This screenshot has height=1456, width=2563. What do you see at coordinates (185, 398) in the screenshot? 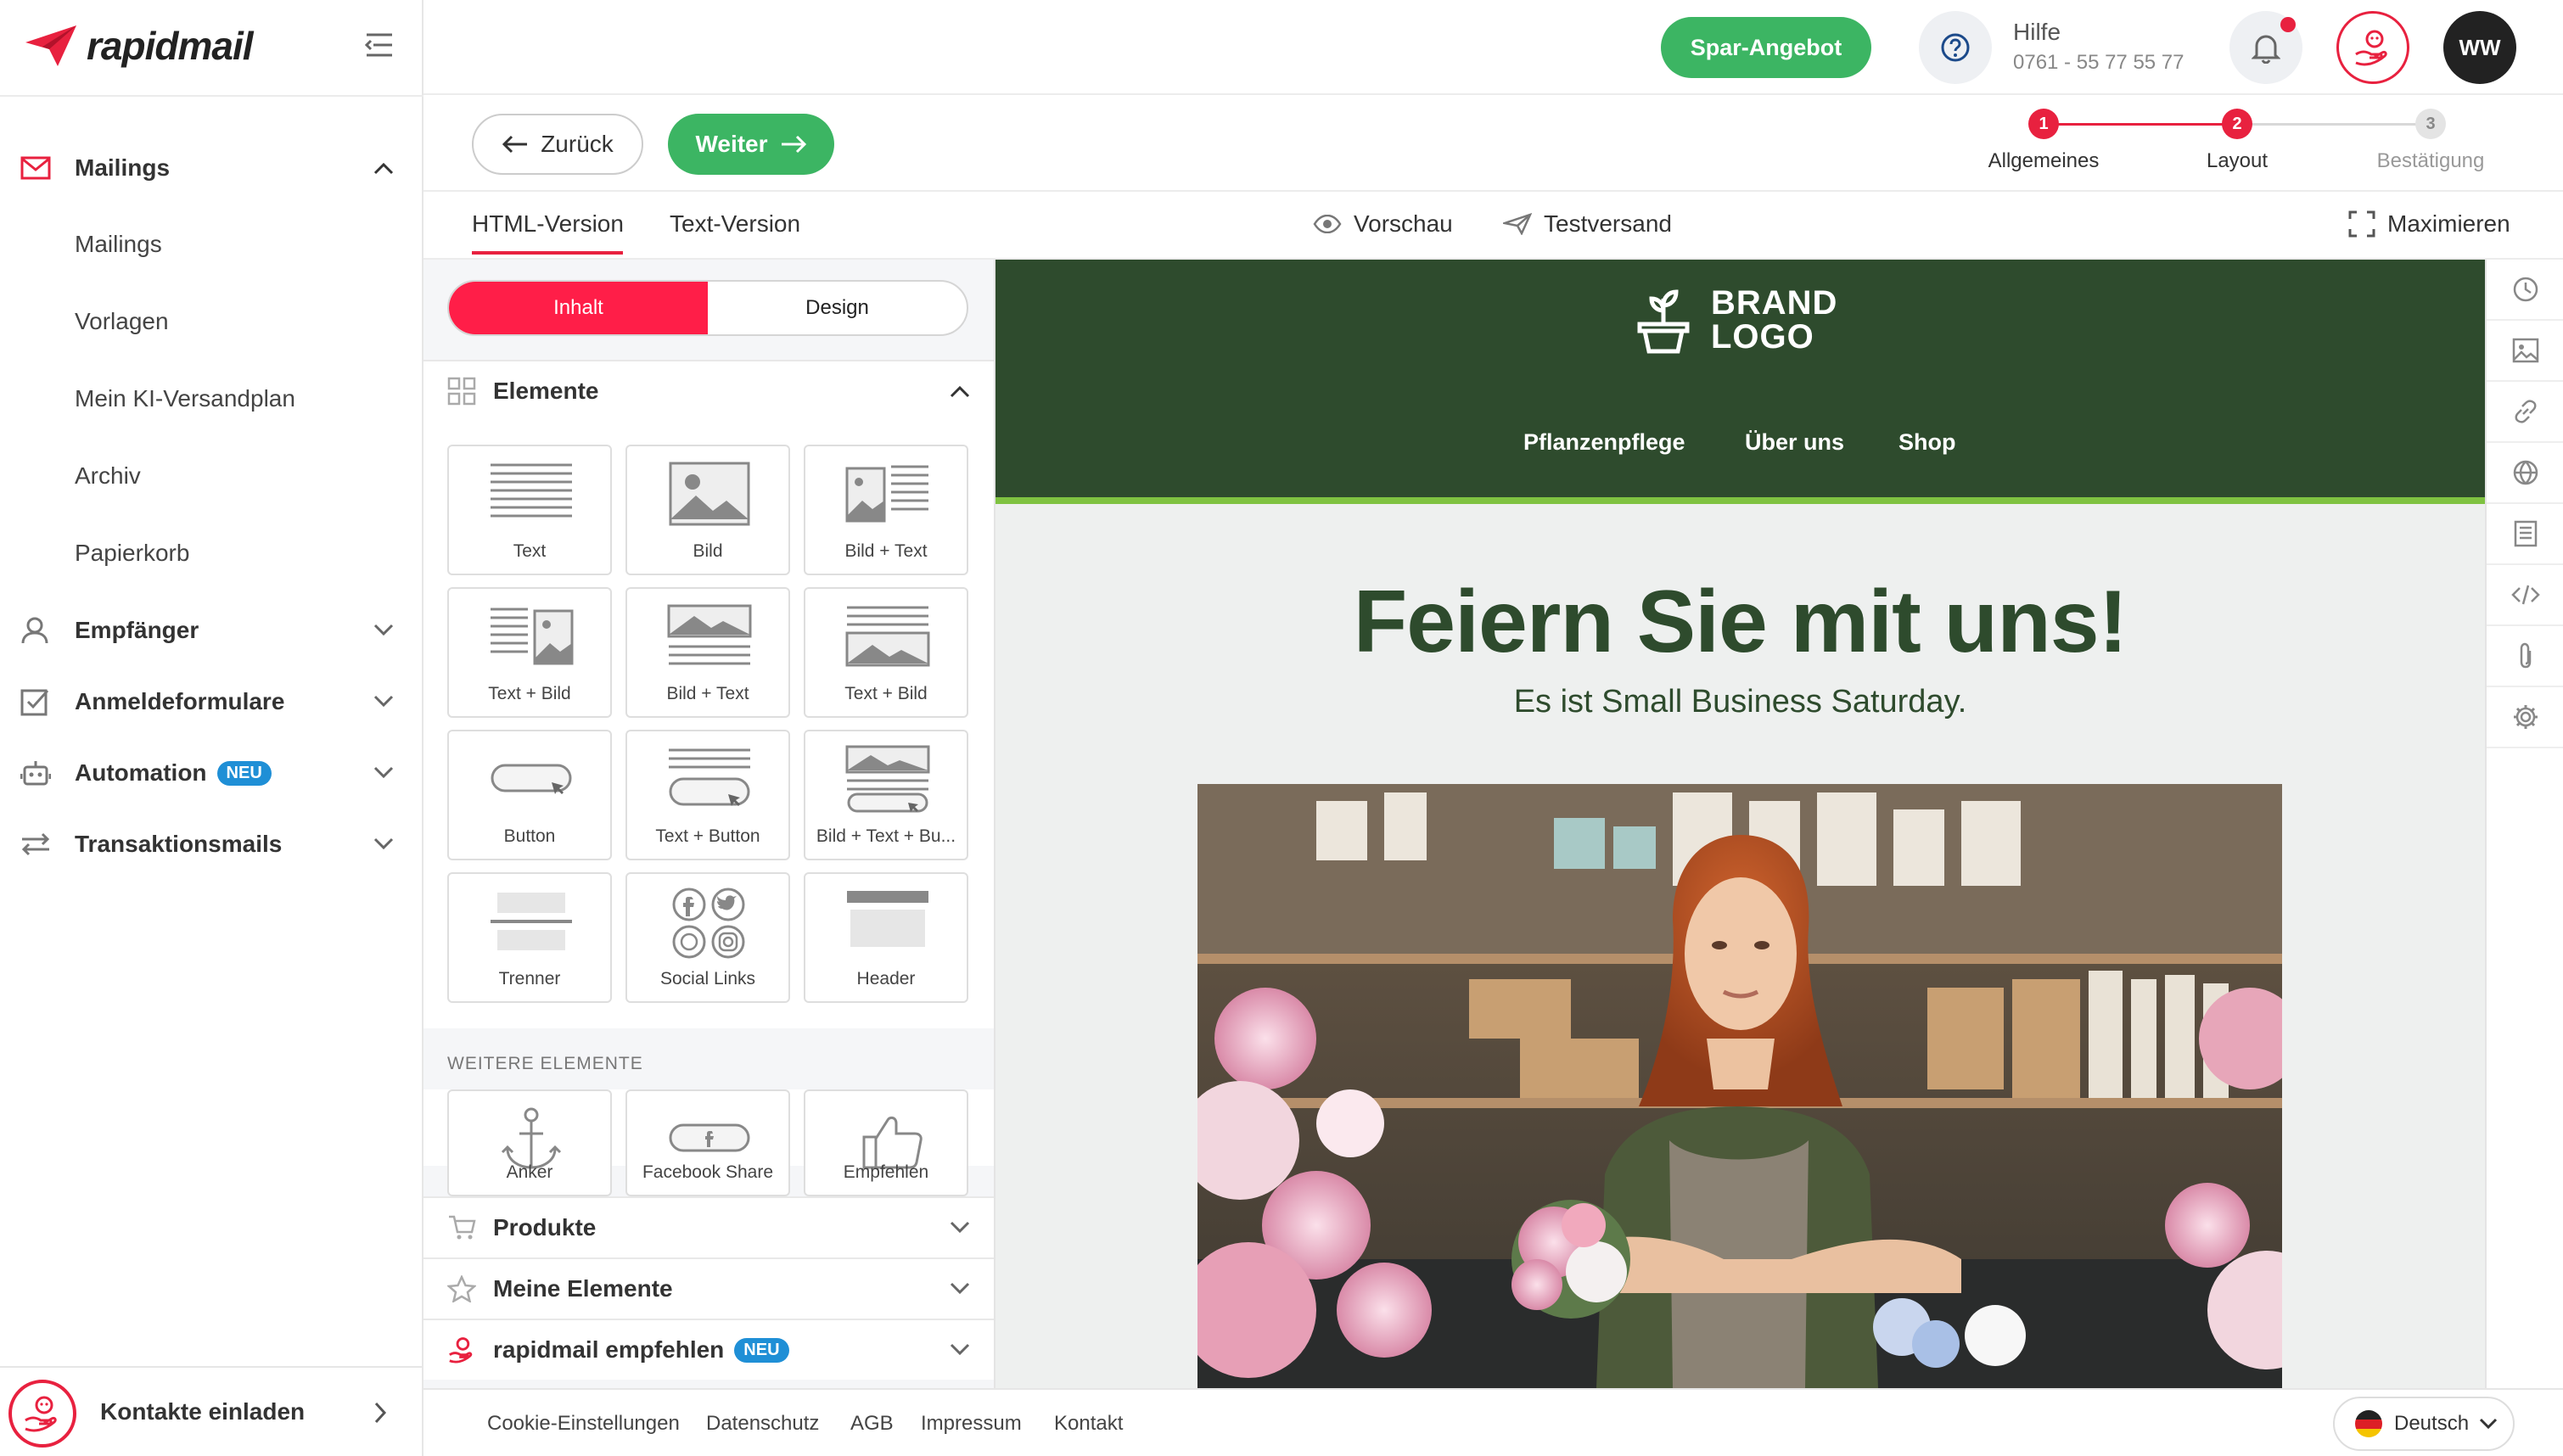
I see `sidebar-subitem-ki-versandplan: Mein KI-Versandplan` at bounding box center [185, 398].